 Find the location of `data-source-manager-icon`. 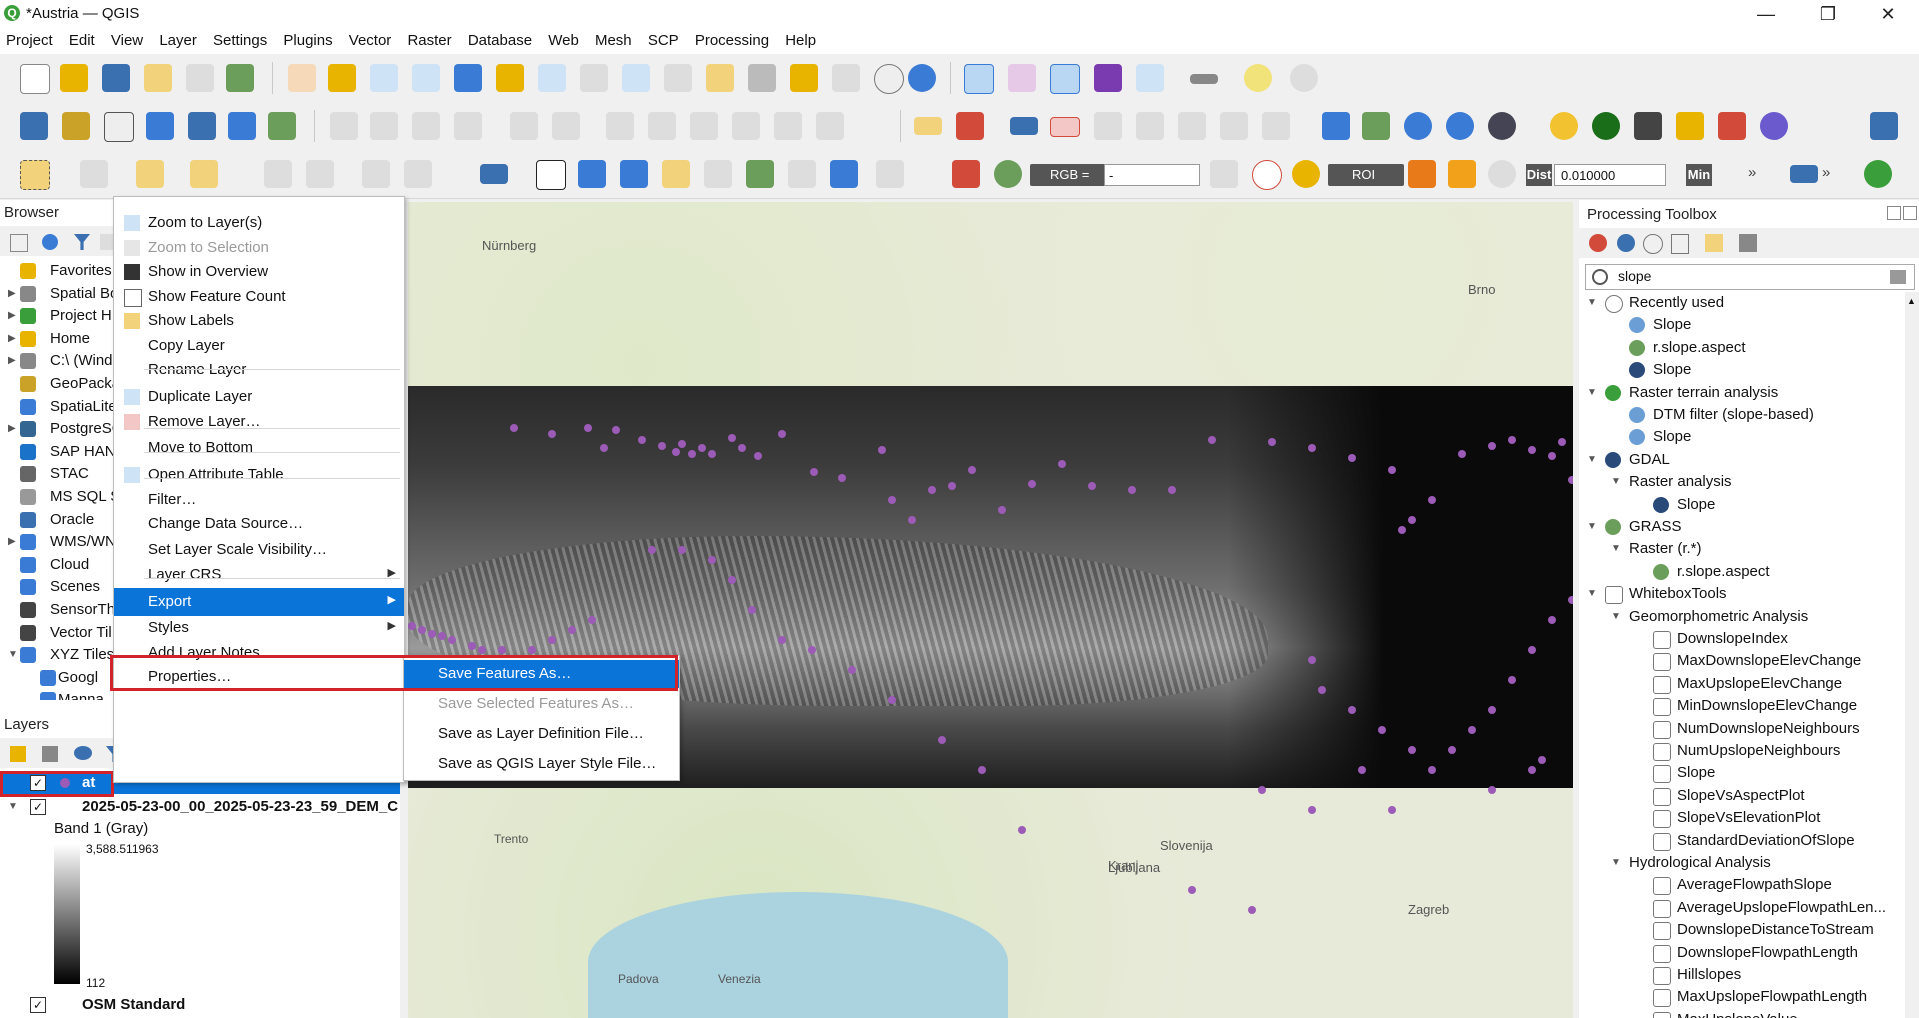

data-source-manager-icon is located at coordinates (34, 126).